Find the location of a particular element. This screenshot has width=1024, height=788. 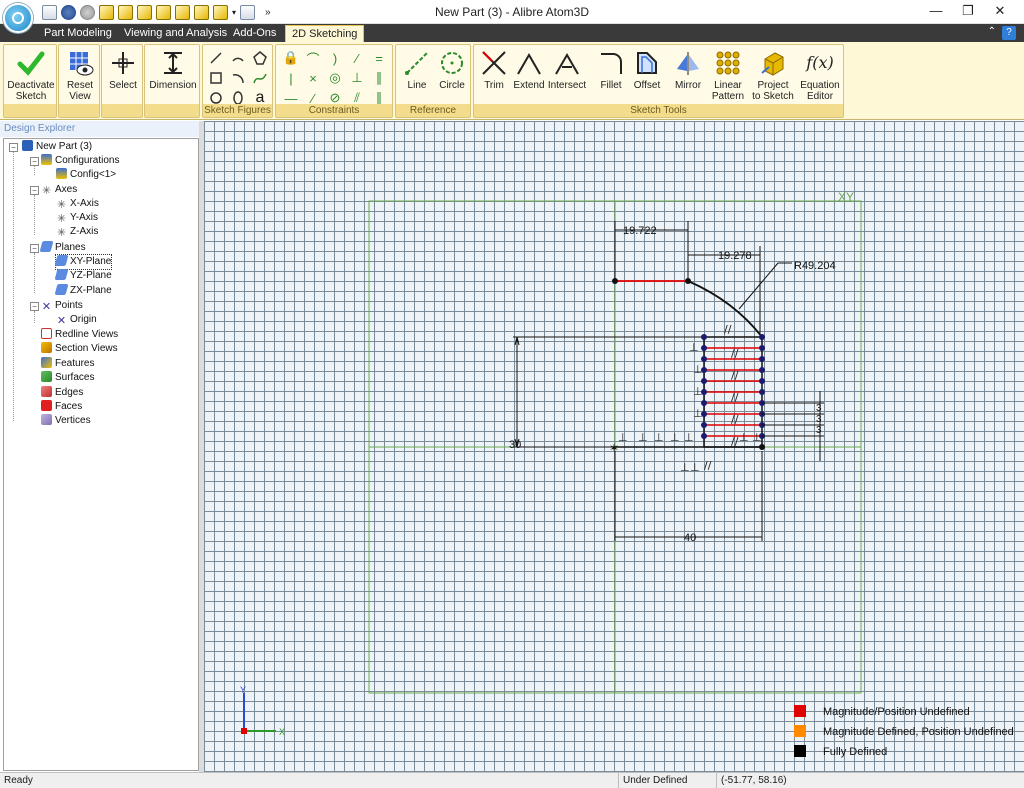

tree-item-x-axis: ✳ X-Axis is located at coordinates (77, 204).